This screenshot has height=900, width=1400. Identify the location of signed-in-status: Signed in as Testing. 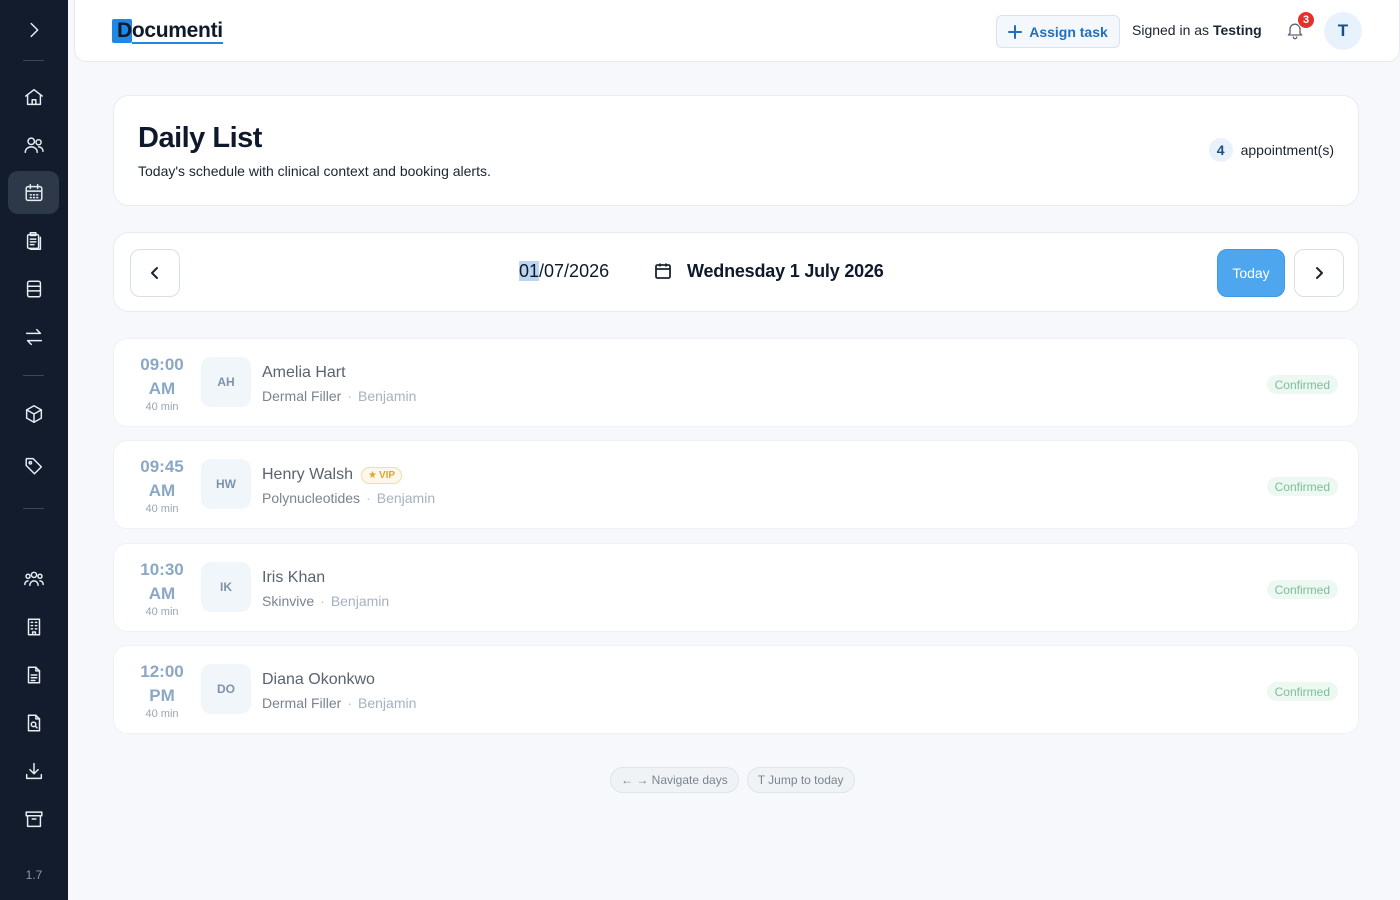
(1197, 30).